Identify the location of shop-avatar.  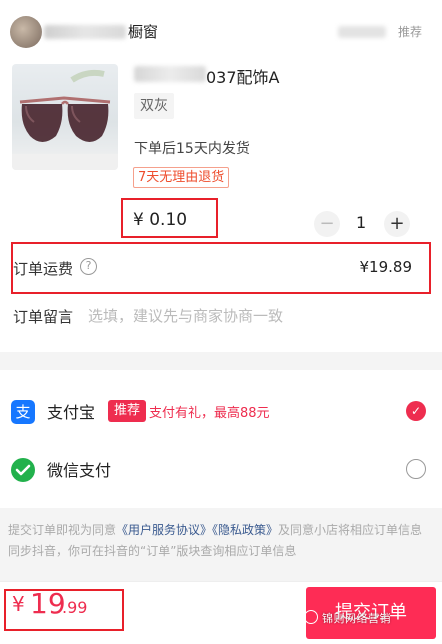
(26, 32).